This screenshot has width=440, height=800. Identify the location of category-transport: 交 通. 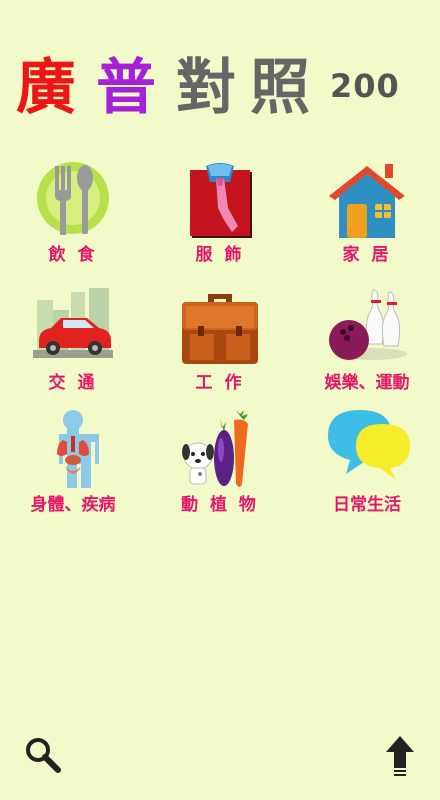
(73, 348).